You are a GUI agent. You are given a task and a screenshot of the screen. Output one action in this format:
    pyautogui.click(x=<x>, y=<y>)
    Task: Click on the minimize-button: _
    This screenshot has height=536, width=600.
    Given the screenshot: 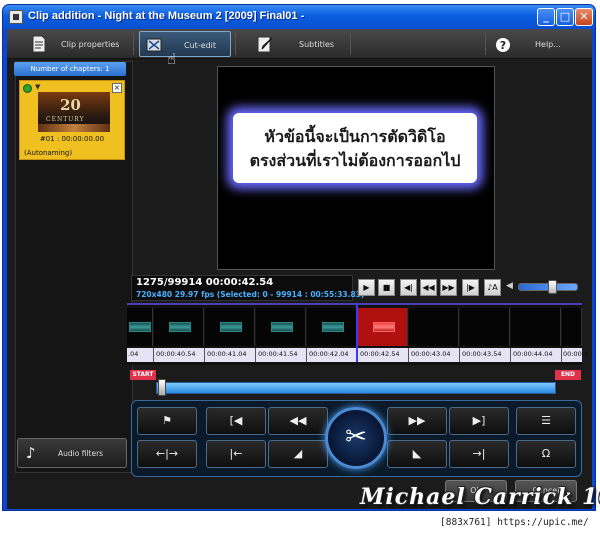 What is the action you would take?
    pyautogui.click(x=546, y=17)
    